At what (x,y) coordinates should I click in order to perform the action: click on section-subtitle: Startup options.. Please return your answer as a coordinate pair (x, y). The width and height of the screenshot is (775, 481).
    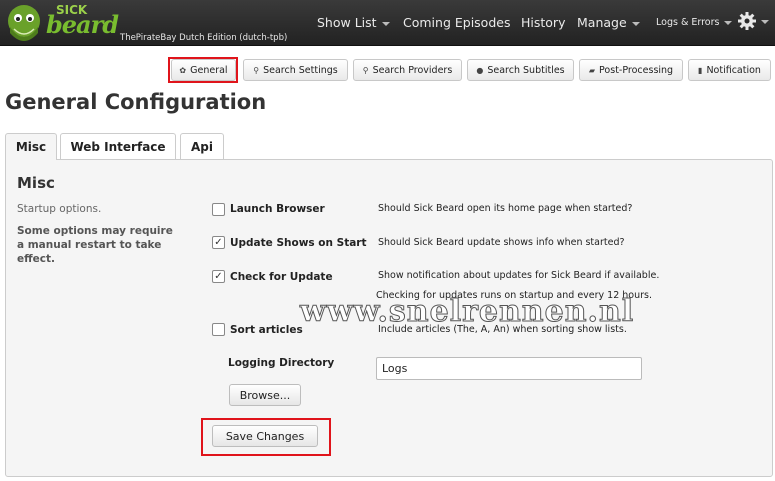
    Looking at the image, I should click on (59, 209).